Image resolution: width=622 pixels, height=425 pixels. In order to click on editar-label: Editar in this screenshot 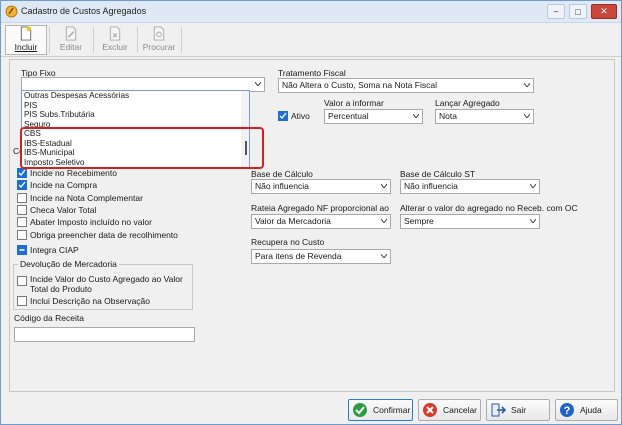, I will do `click(71, 47)`.